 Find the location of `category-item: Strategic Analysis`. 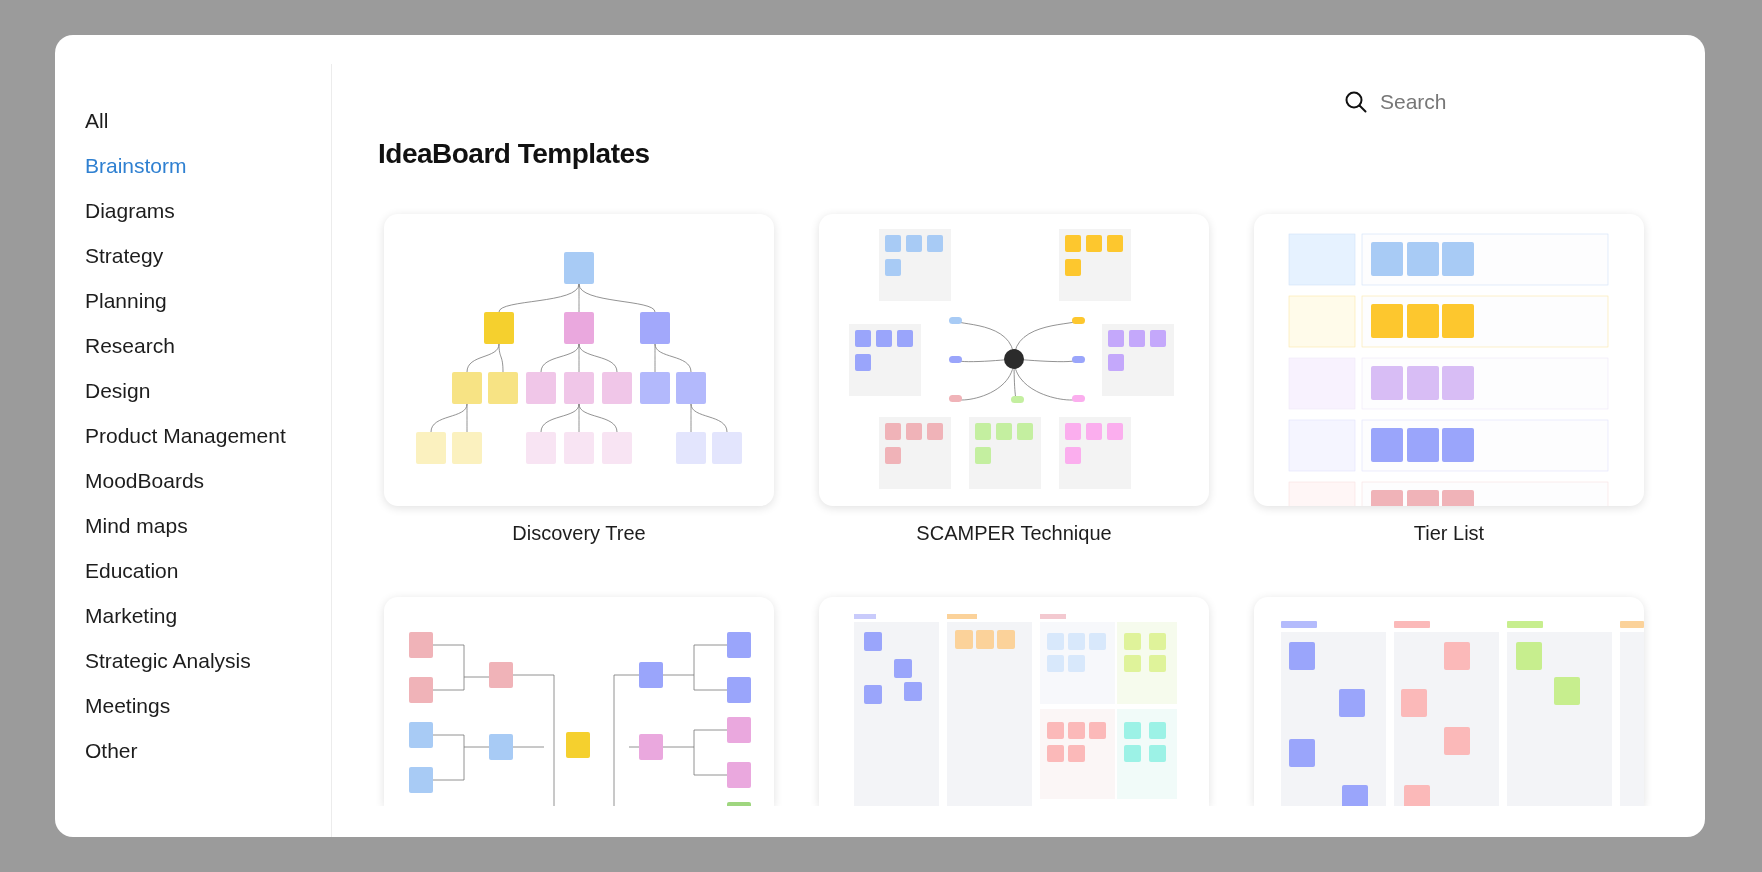

category-item: Strategic Analysis is located at coordinates (168, 660).